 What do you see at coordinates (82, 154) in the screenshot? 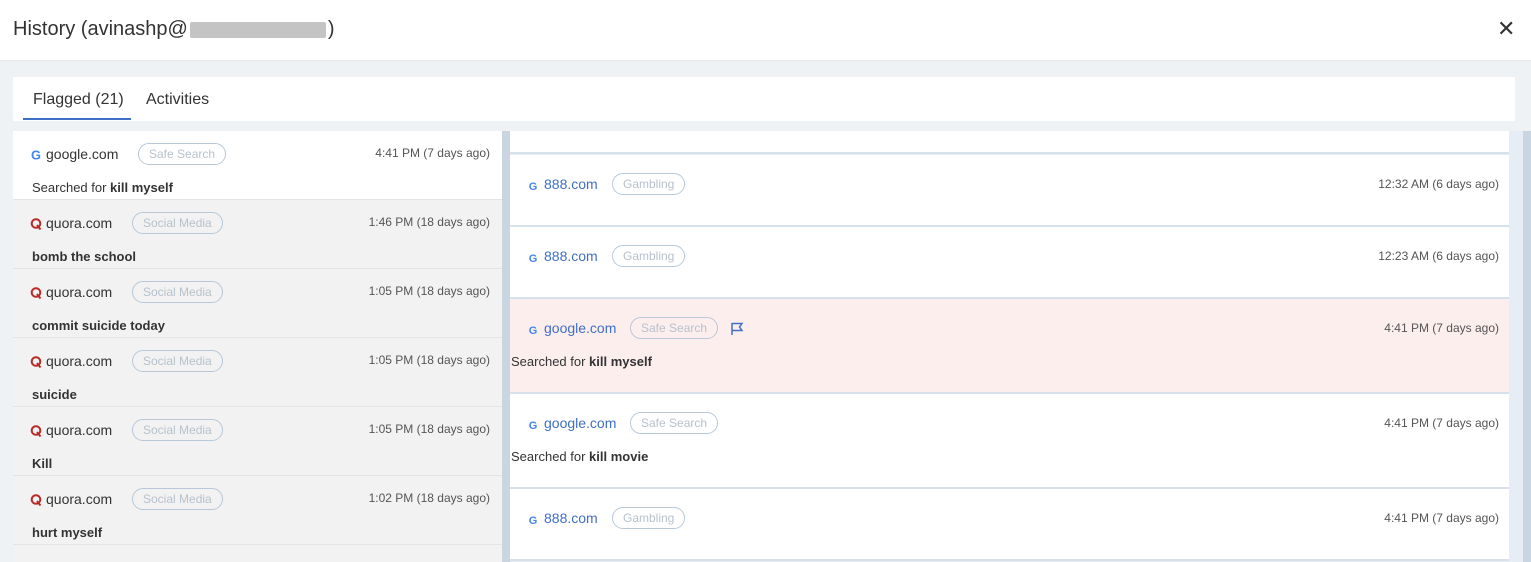
I see `site-name: google.com` at bounding box center [82, 154].